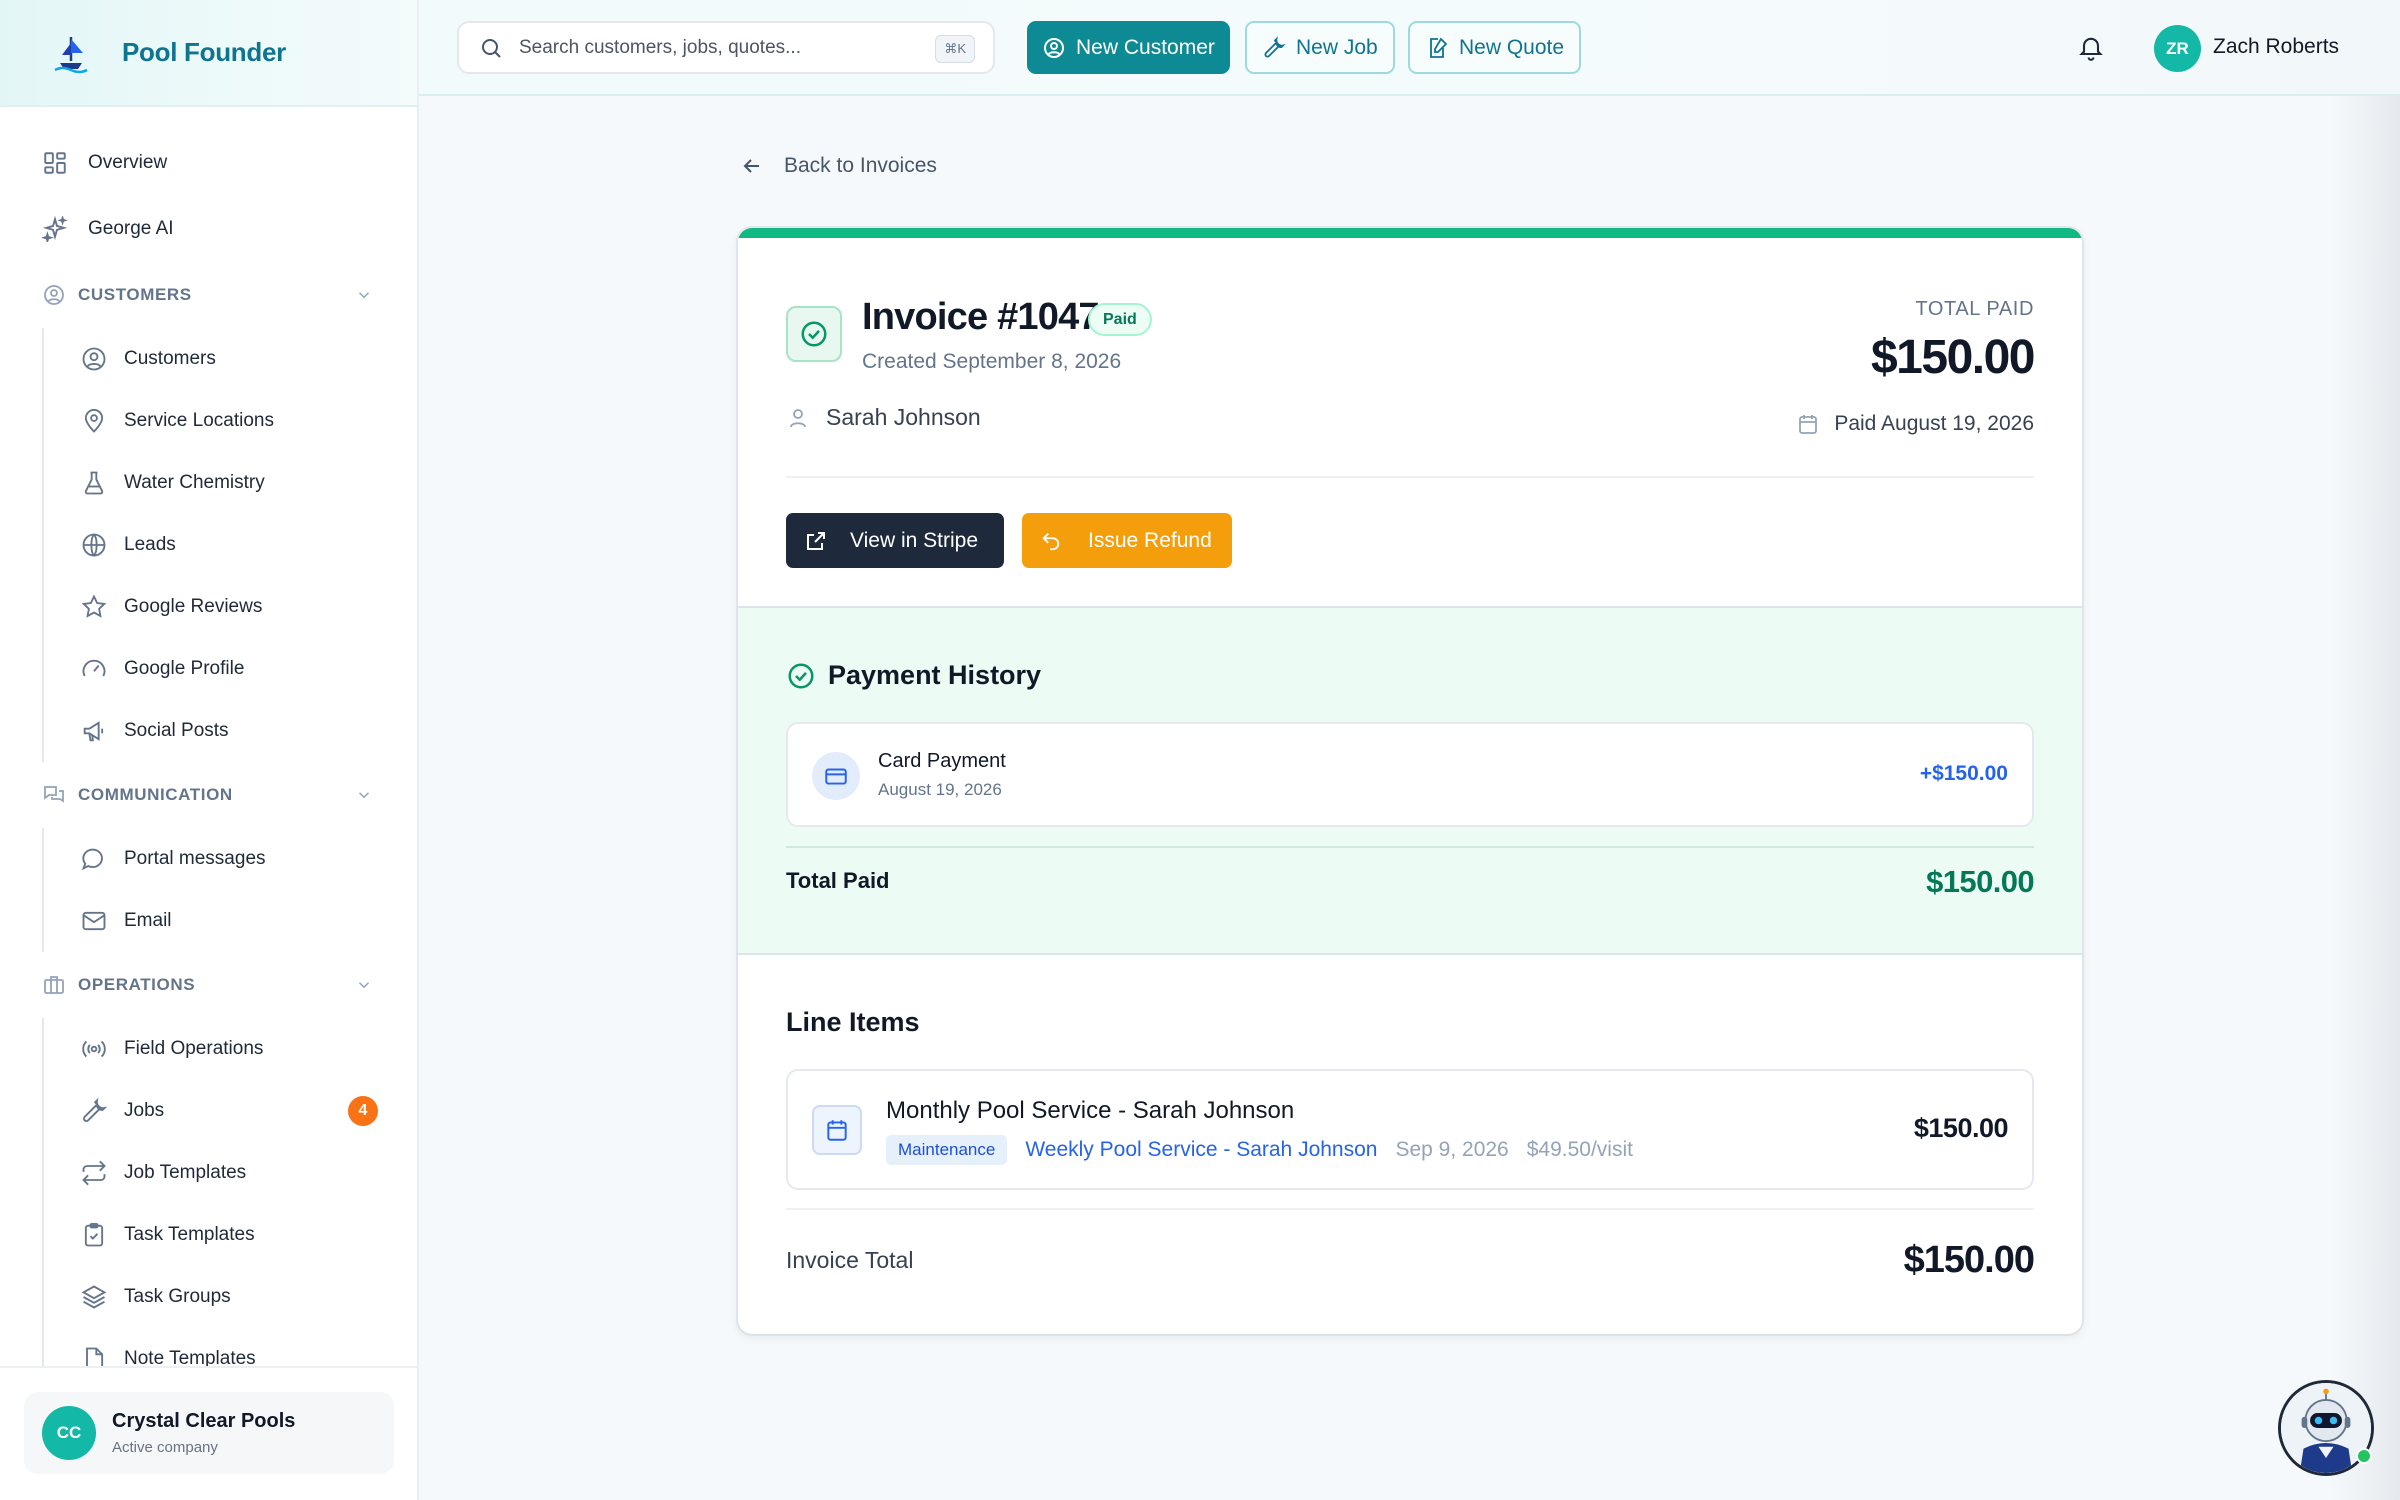 The height and width of the screenshot is (1500, 2400). Describe the element at coordinates (2177, 48) in the screenshot. I see `user-avatar: ZR` at that location.